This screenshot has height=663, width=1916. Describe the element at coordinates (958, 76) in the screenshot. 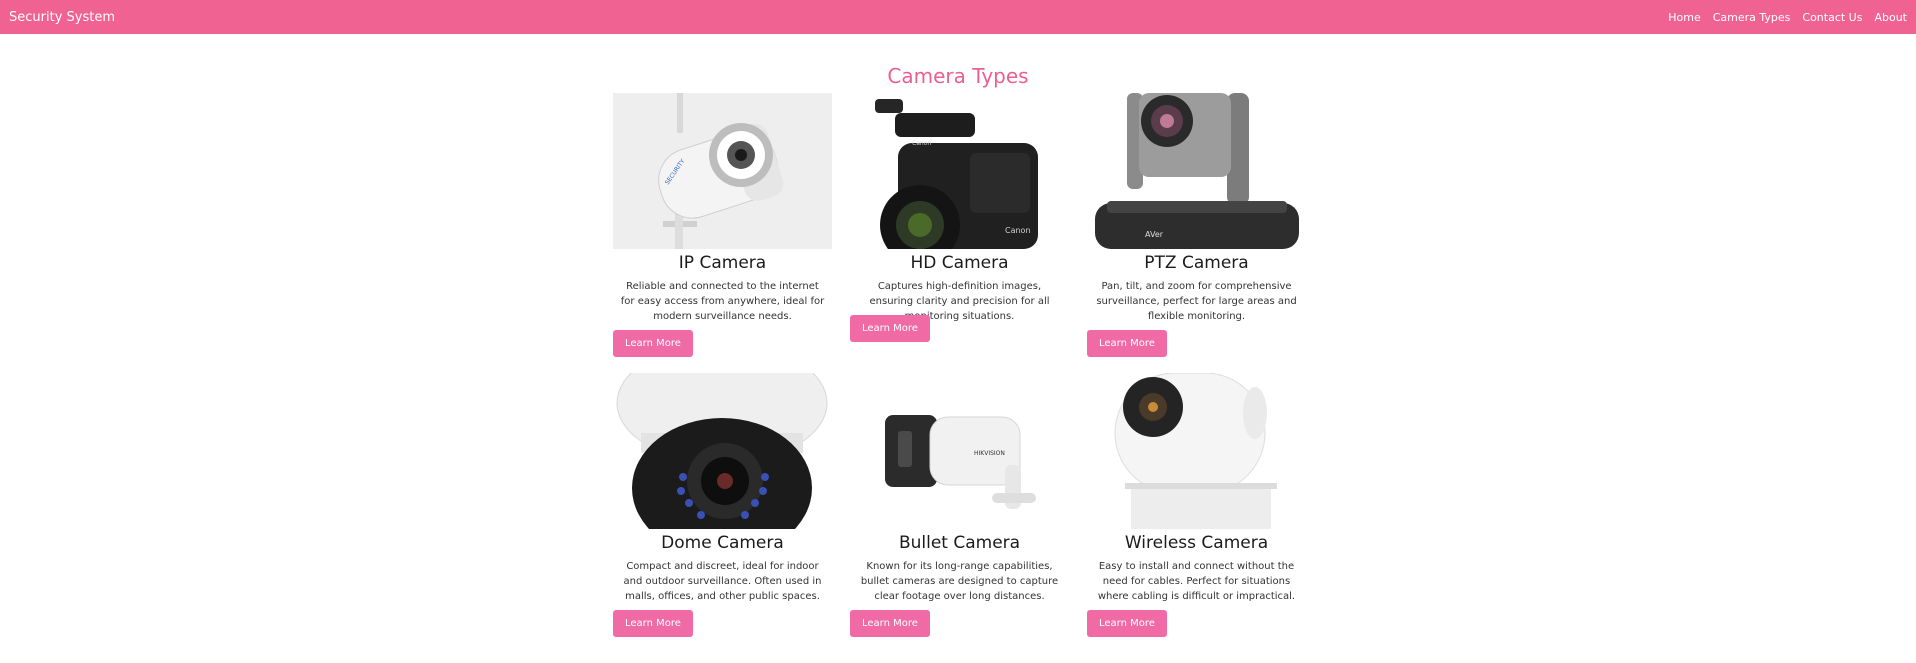

I see `page-title: Camera Types` at that location.